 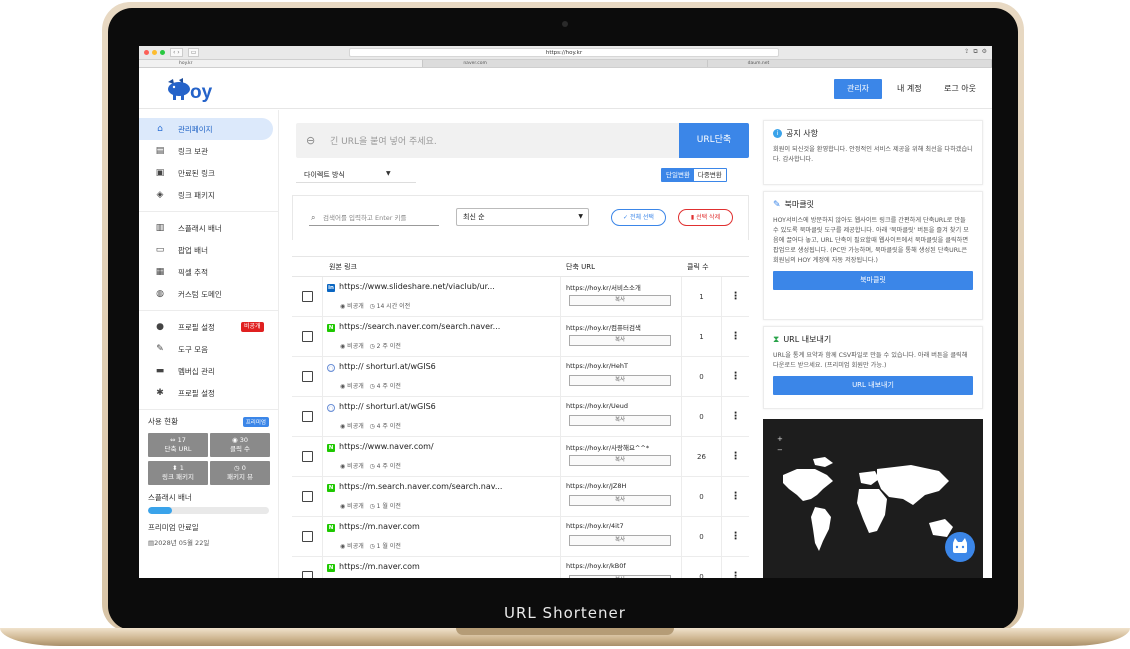 I want to click on sidebar-item-domain: ◍ 커스텀 도메인, so click(x=208, y=294).